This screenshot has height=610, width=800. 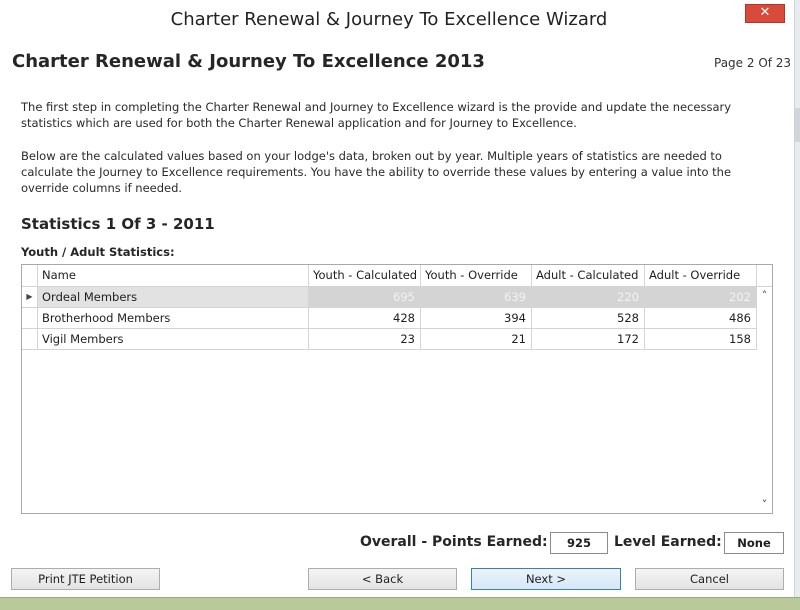 What do you see at coordinates (701, 339) in the screenshot?
I see `cell-adult-override: 158` at bounding box center [701, 339].